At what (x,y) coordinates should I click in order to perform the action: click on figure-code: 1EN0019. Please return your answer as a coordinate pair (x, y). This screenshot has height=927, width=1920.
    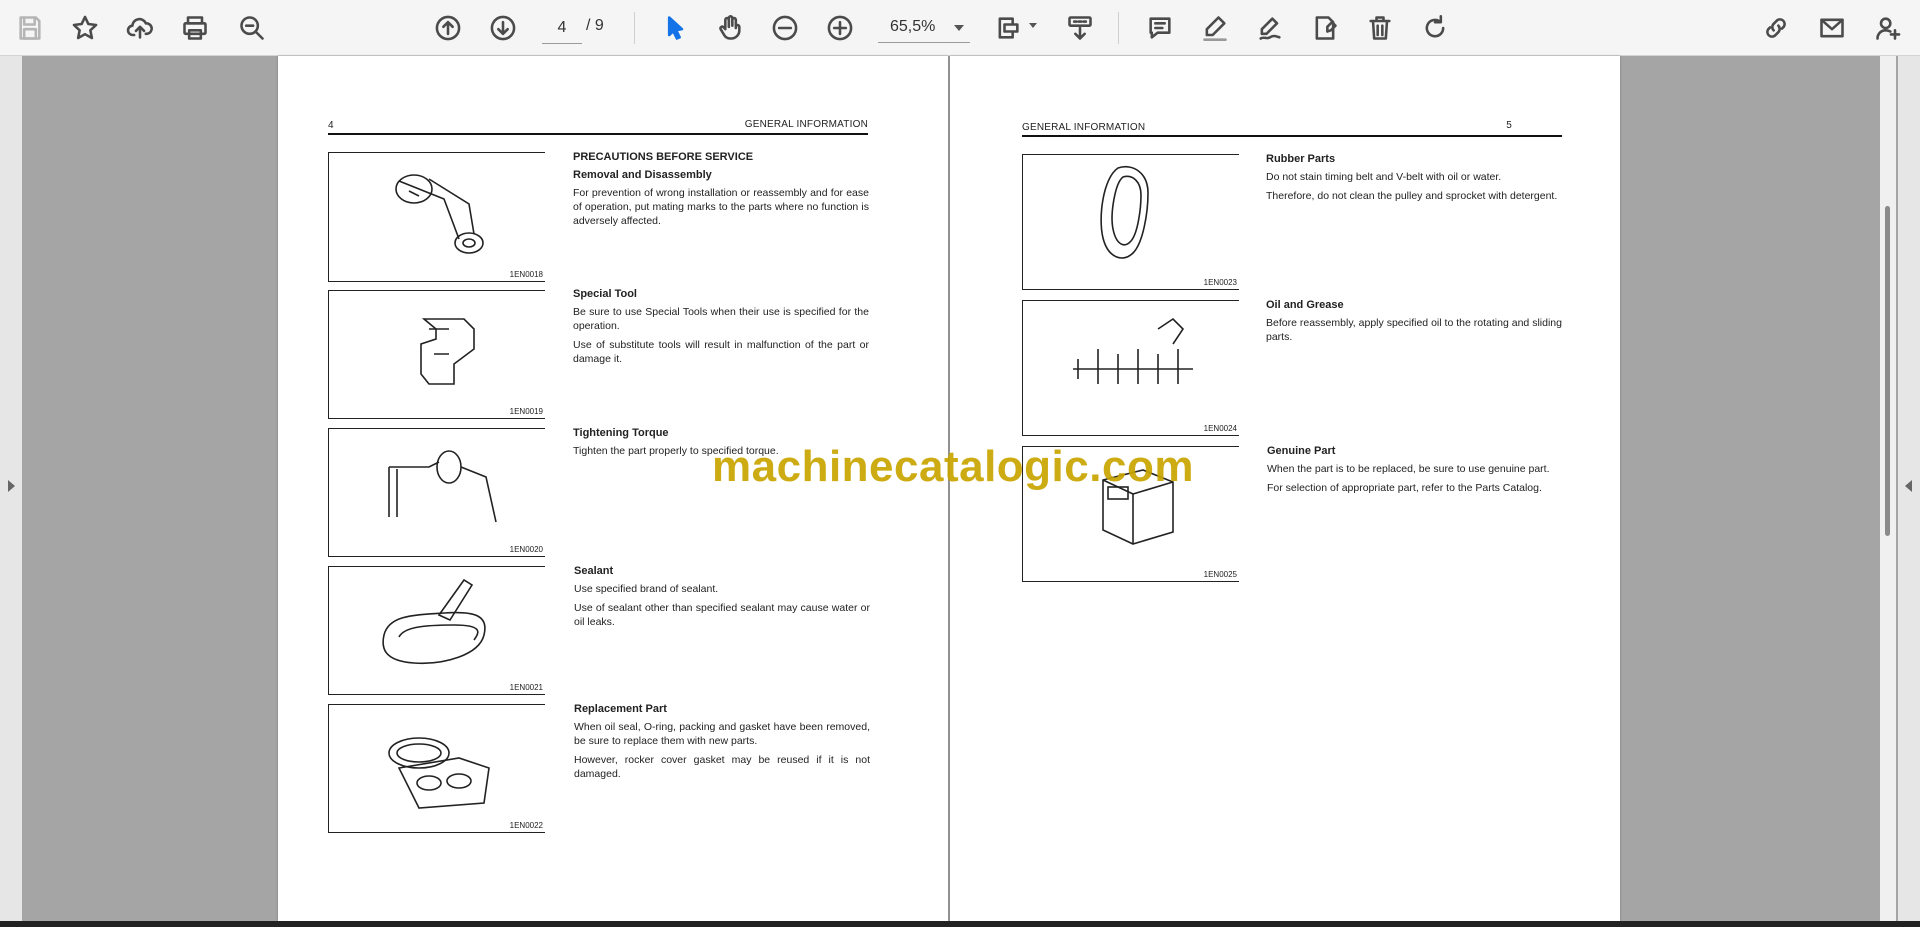
    Looking at the image, I should click on (526, 411).